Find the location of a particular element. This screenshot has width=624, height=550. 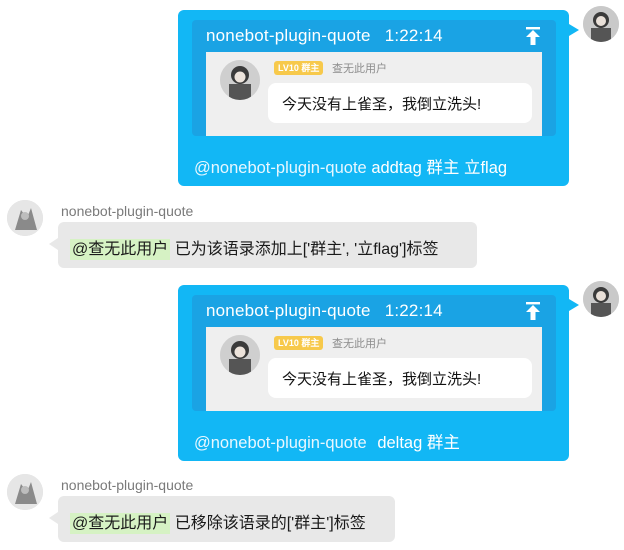

message-body: 已为该语录添加上['群主', '立flag']标签 is located at coordinates (306, 249).